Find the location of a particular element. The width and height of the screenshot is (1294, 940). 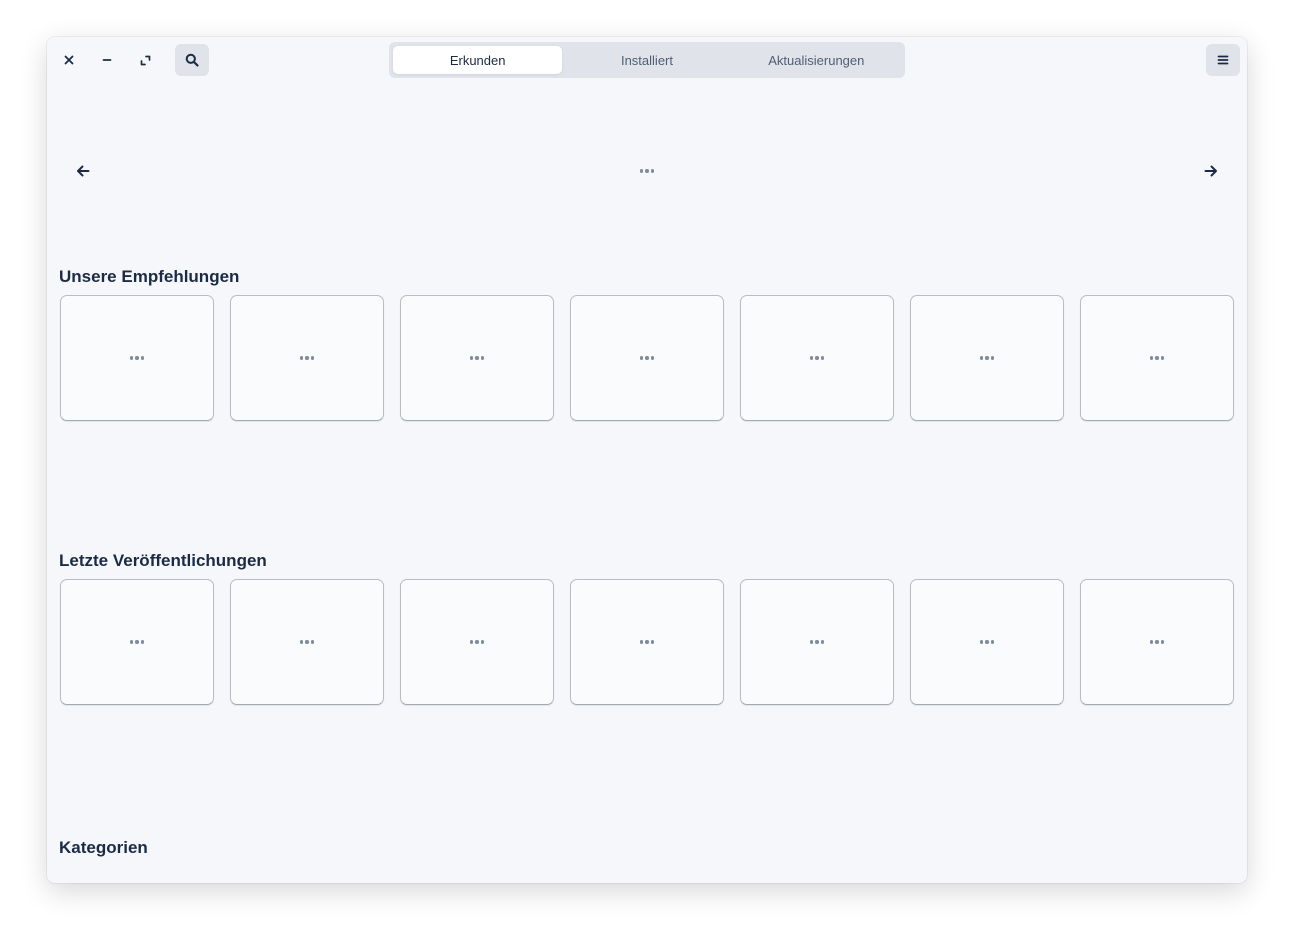

tab-label: Aktualisierungen is located at coordinates (816, 60).